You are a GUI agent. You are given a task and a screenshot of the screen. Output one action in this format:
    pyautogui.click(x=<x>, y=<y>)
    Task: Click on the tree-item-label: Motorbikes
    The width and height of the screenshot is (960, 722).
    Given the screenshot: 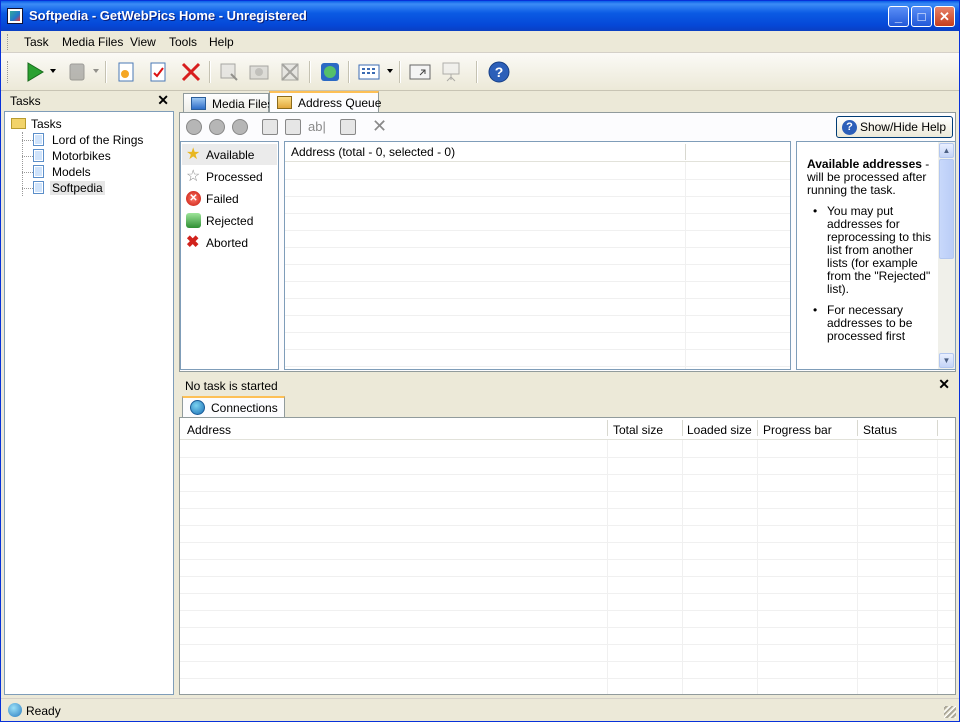 What is the action you would take?
    pyautogui.click(x=81, y=156)
    